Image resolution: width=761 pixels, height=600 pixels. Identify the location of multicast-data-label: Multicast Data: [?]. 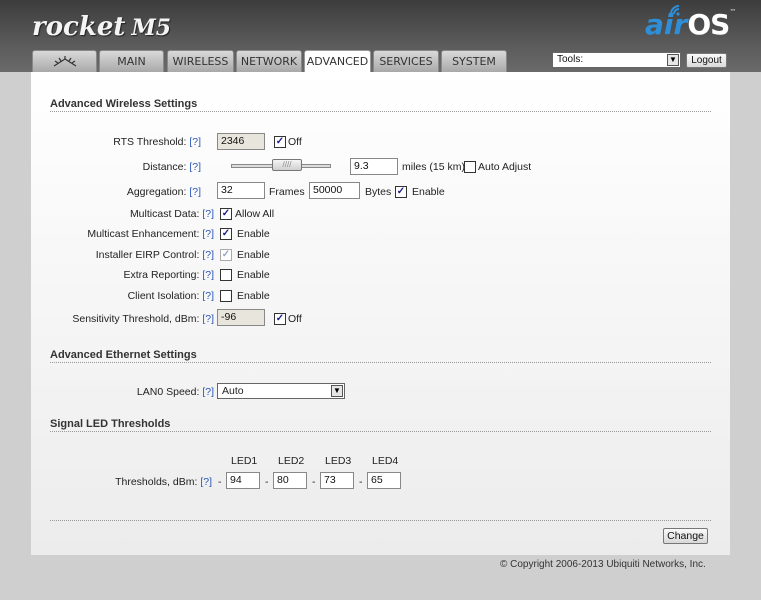
(172, 214).